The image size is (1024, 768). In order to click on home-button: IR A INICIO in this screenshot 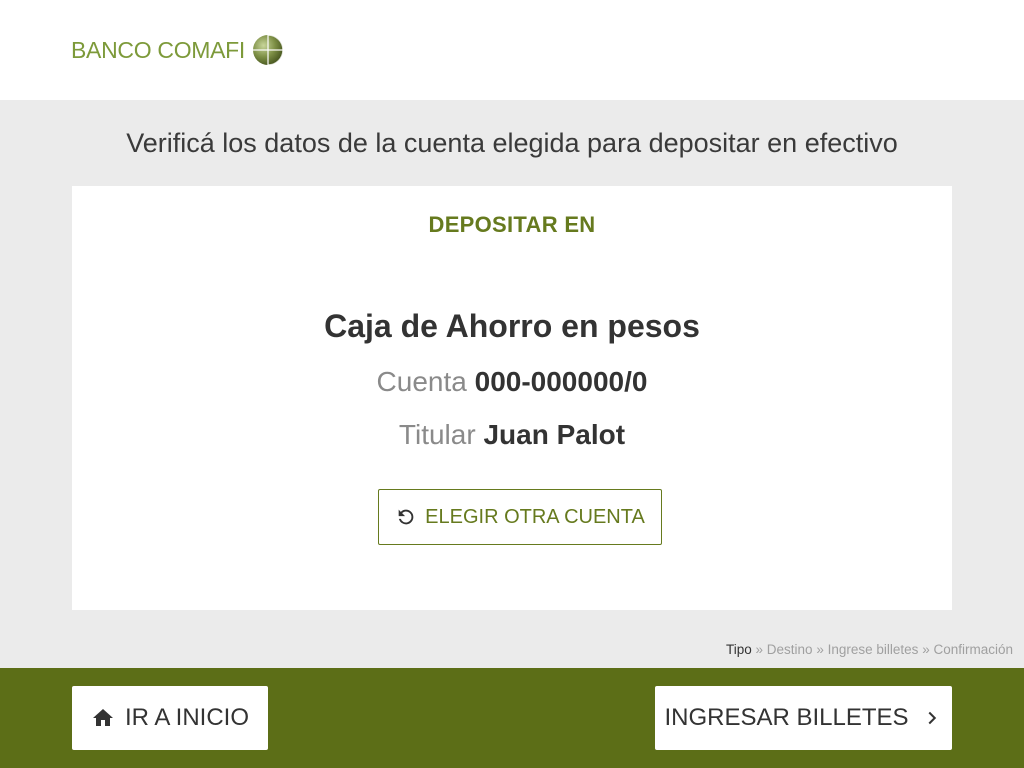, I will do `click(170, 718)`.